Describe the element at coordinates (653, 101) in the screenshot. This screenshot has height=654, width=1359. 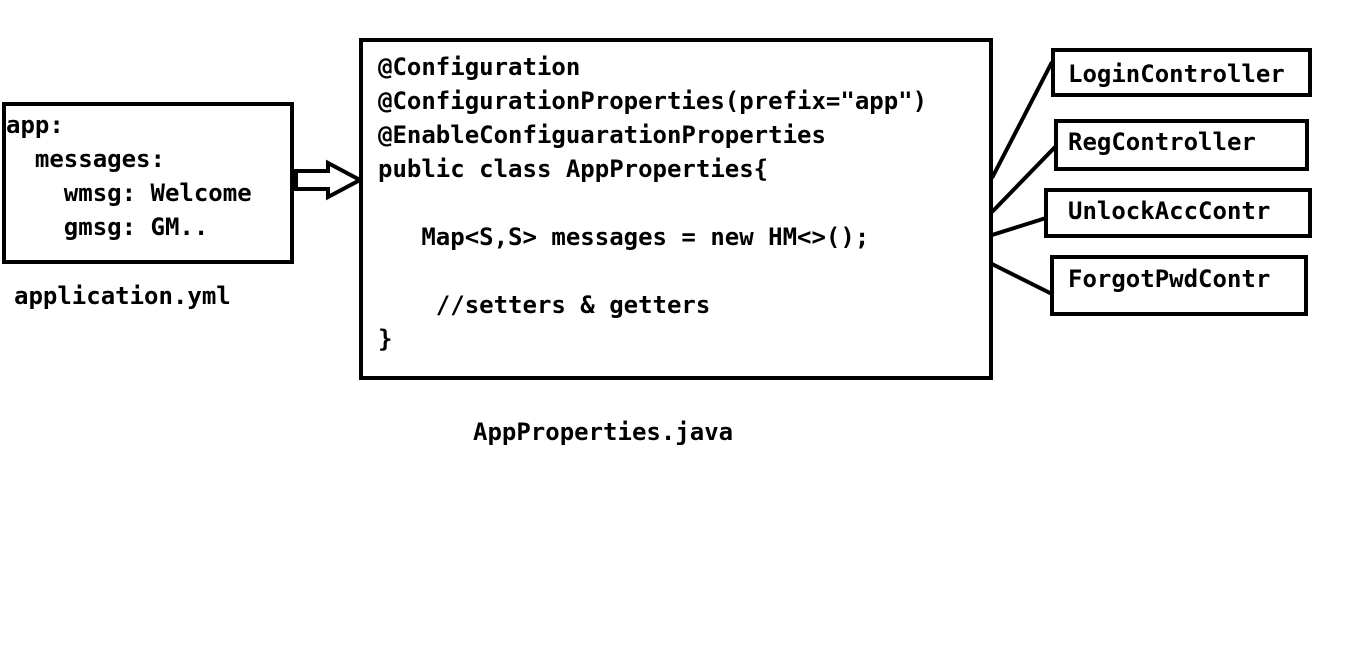
I see `java-line: @ConfigurationProperties(prefix="app")` at that location.